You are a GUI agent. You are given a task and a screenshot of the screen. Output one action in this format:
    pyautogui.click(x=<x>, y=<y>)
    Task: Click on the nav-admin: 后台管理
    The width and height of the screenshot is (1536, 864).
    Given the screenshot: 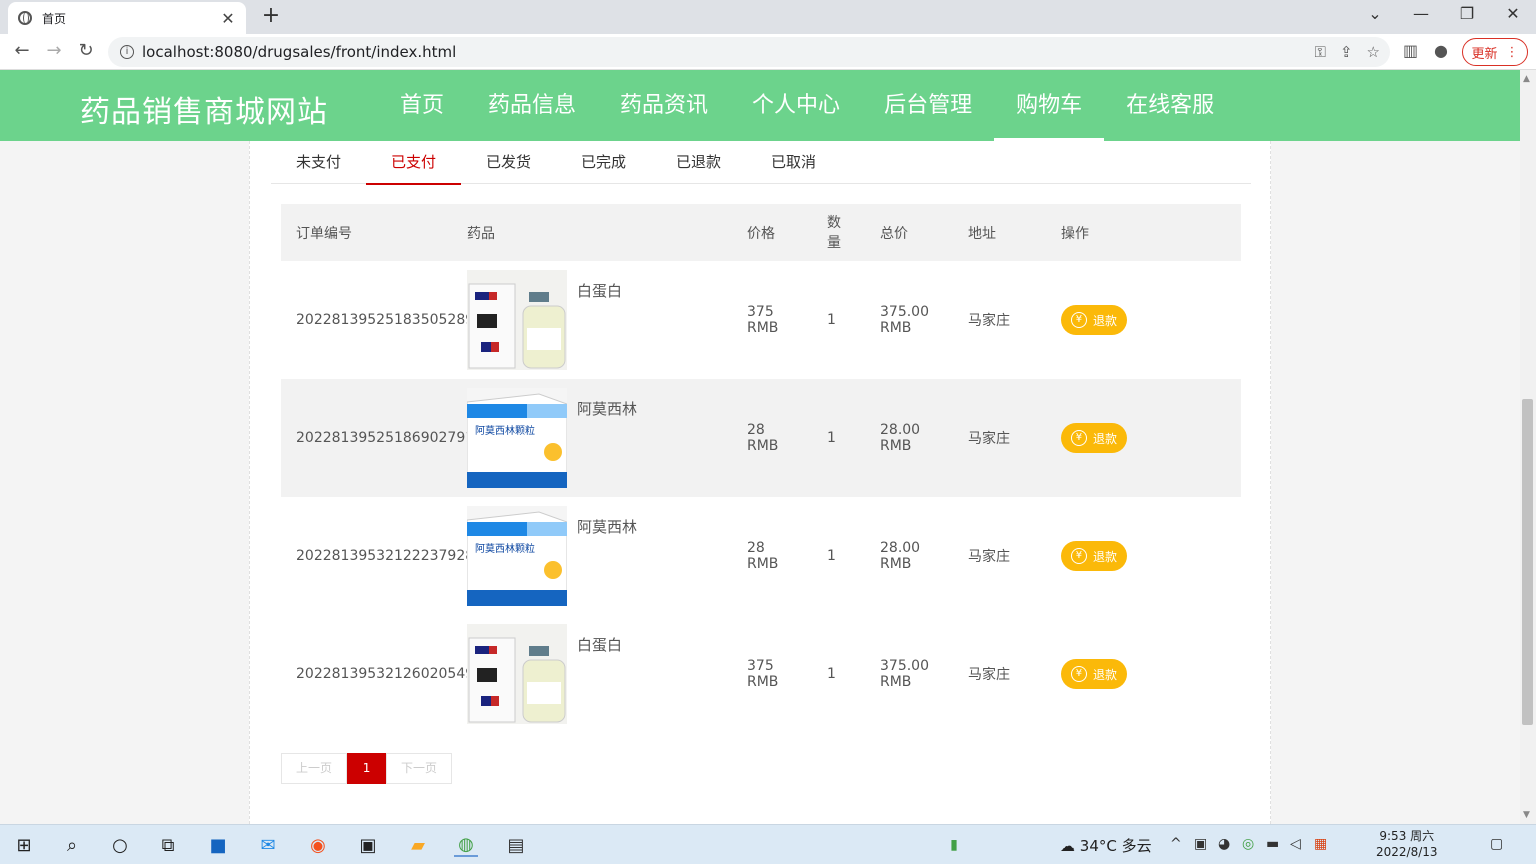 What is the action you would take?
    pyautogui.click(x=928, y=105)
    